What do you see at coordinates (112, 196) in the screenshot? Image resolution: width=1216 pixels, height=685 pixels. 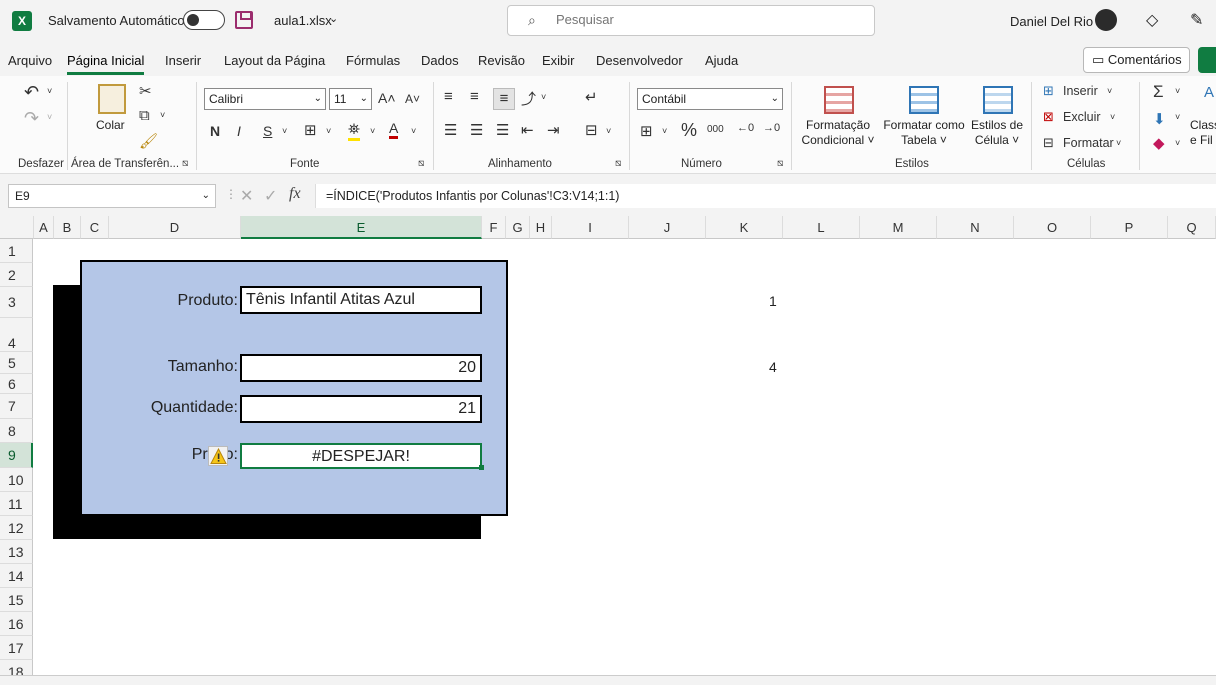 I see `name-box: E9 ⌄` at bounding box center [112, 196].